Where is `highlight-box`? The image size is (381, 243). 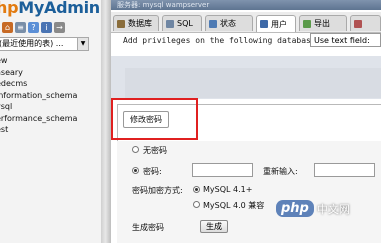 highlight-box is located at coordinates (154, 119).